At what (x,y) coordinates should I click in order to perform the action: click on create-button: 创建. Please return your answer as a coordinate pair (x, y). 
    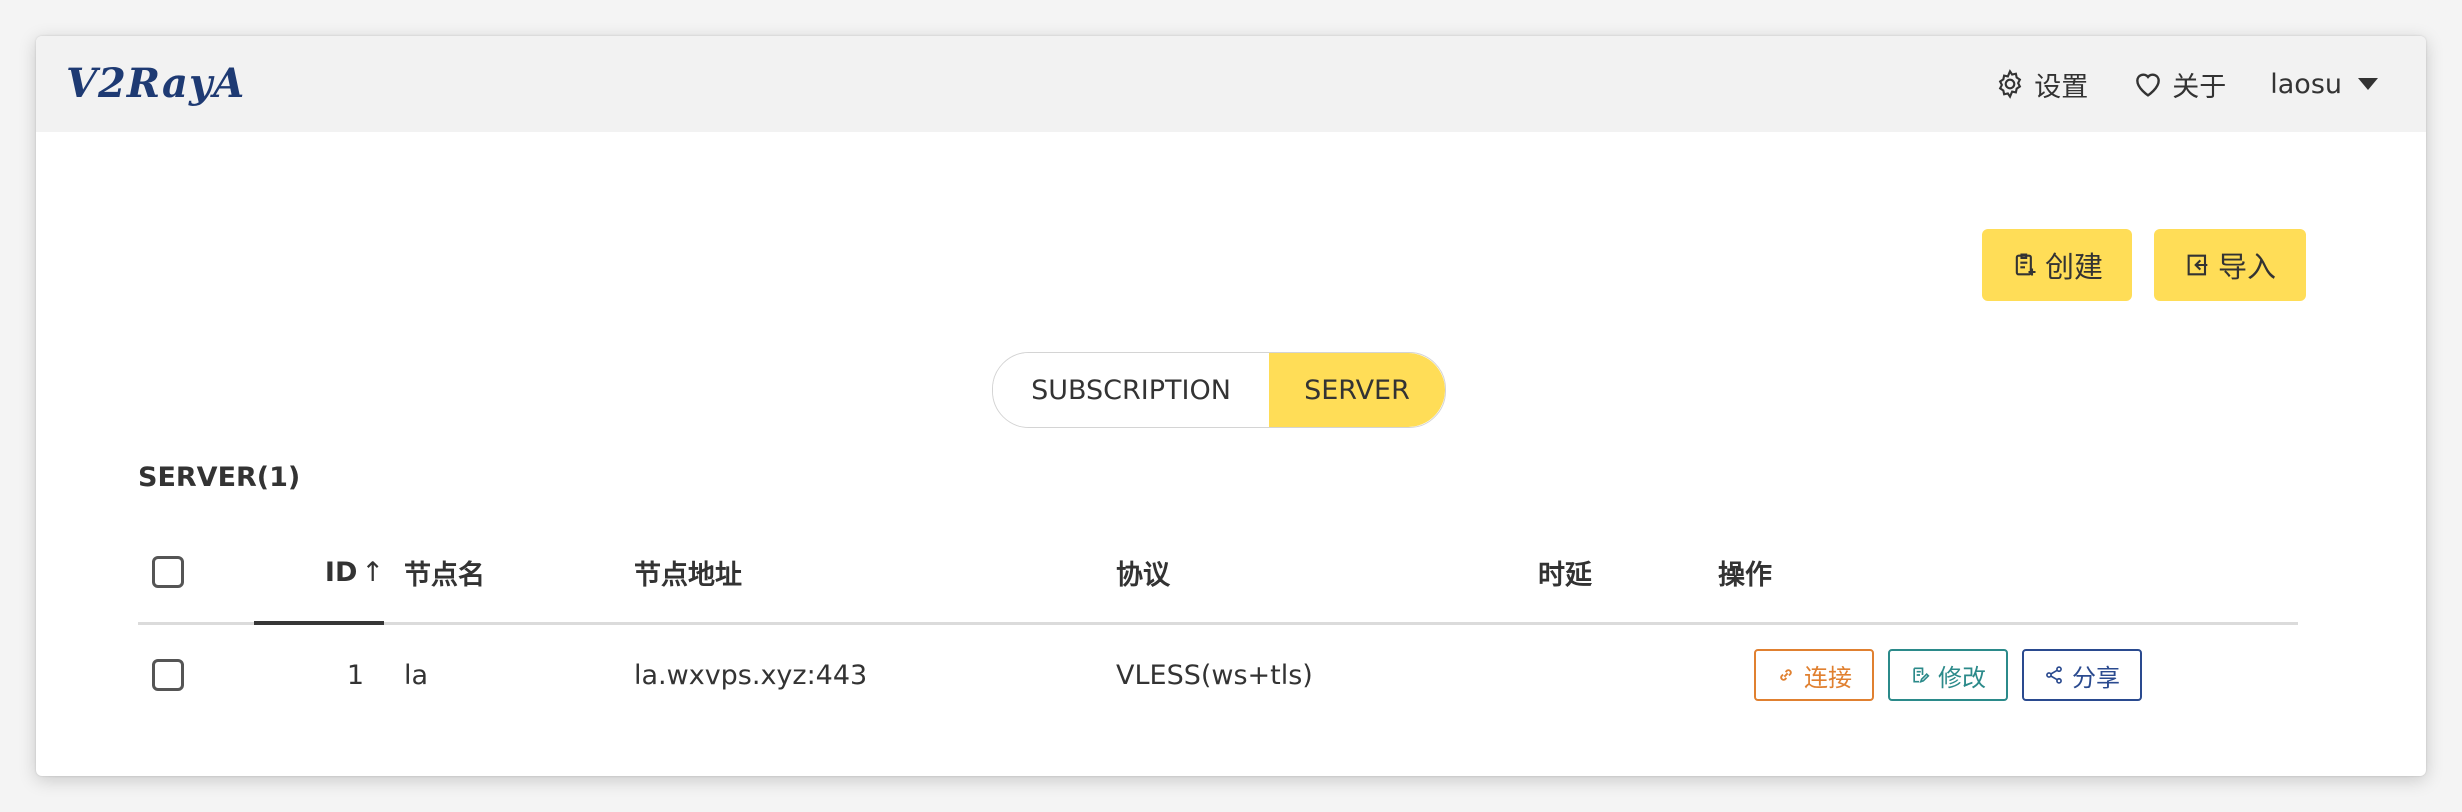
    Looking at the image, I should click on (2057, 265).